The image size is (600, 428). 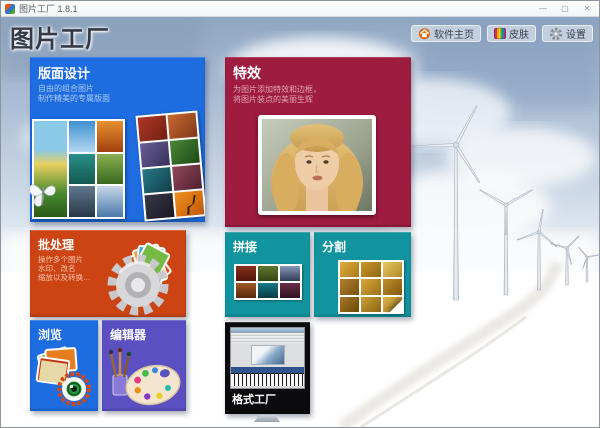 I want to click on editor-palette-image, so click(x=144, y=376).